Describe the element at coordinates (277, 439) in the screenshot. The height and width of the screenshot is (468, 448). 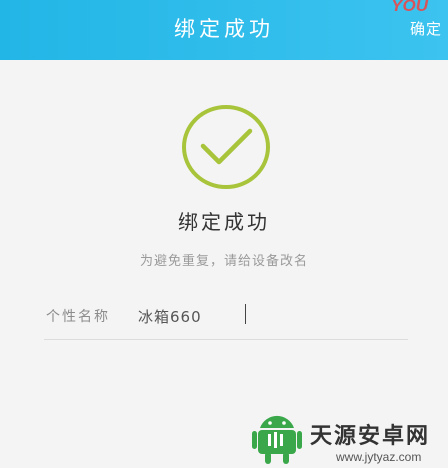
I see `android-logo-icon` at that location.